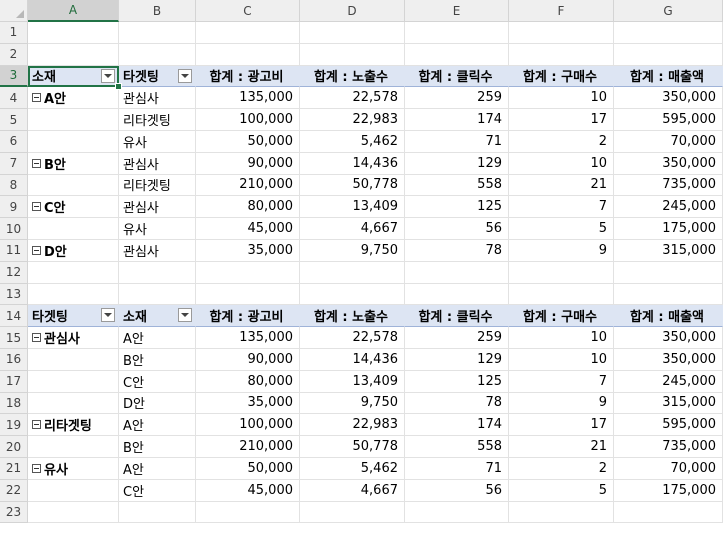  What do you see at coordinates (248, 425) in the screenshot?
I see `pivot2-value-cell: 100,000` at bounding box center [248, 425].